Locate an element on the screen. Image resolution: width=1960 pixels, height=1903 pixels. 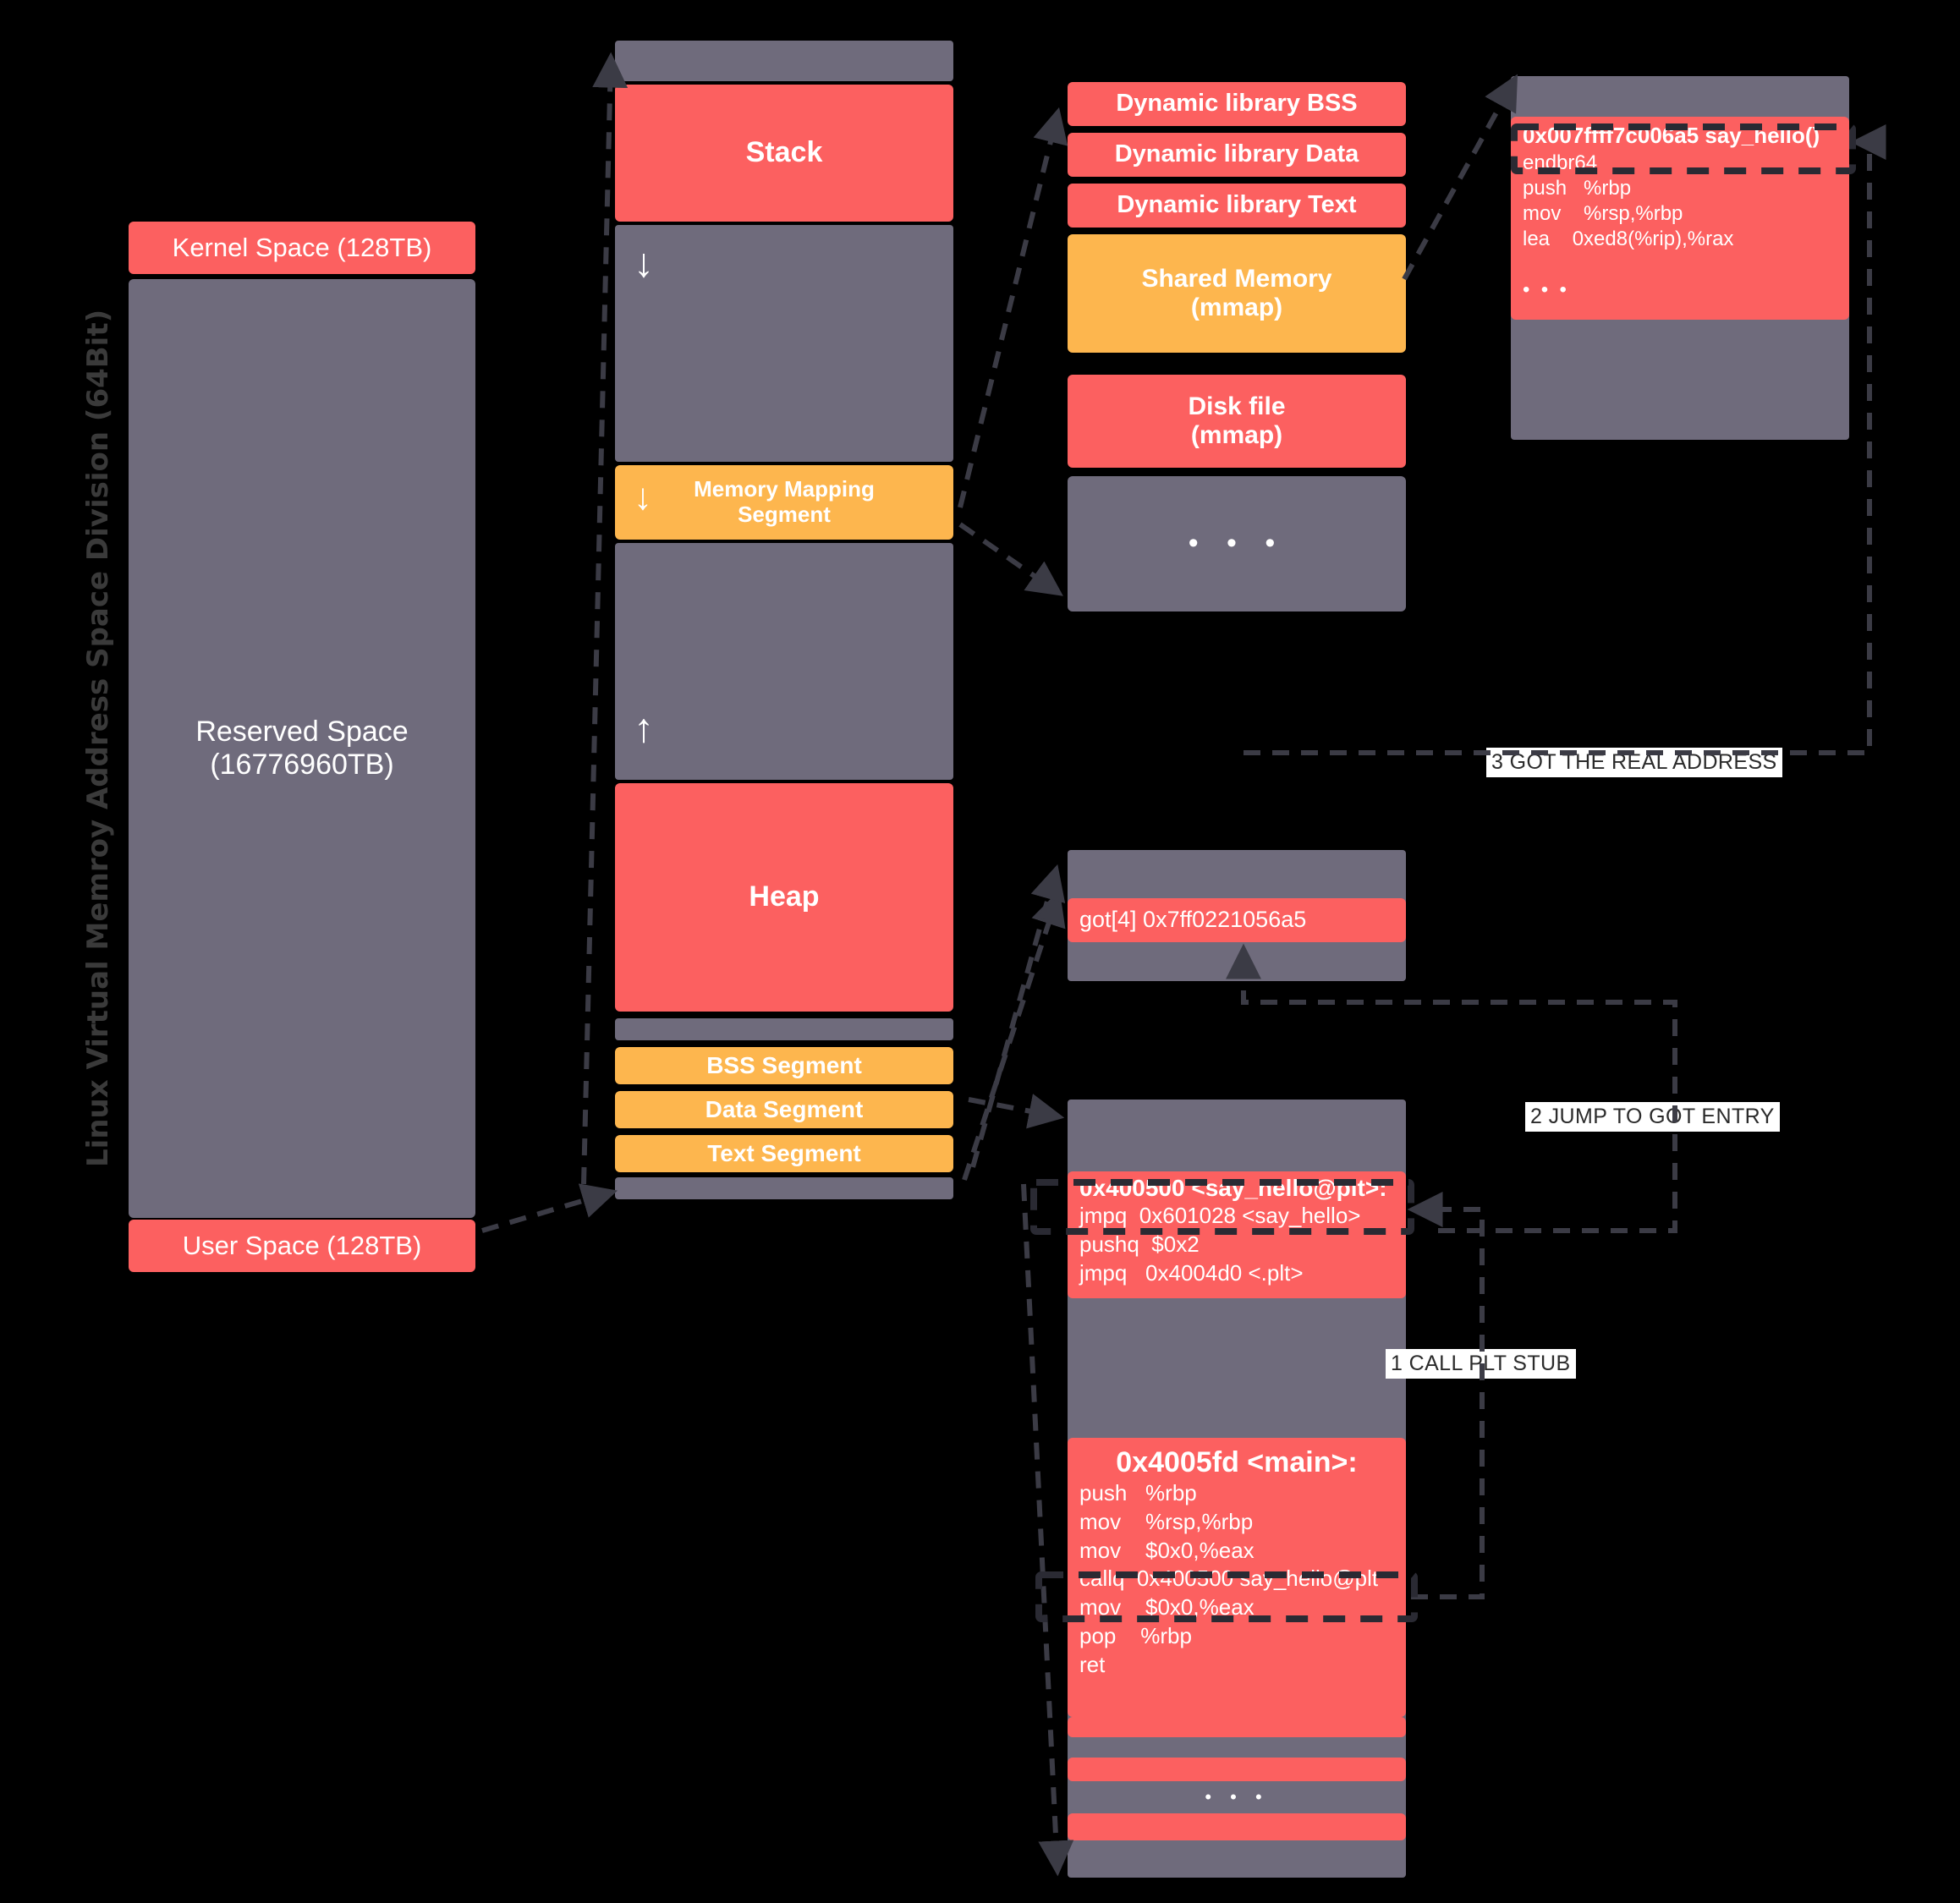
step-3-flow is located at coordinates (1565, 439).